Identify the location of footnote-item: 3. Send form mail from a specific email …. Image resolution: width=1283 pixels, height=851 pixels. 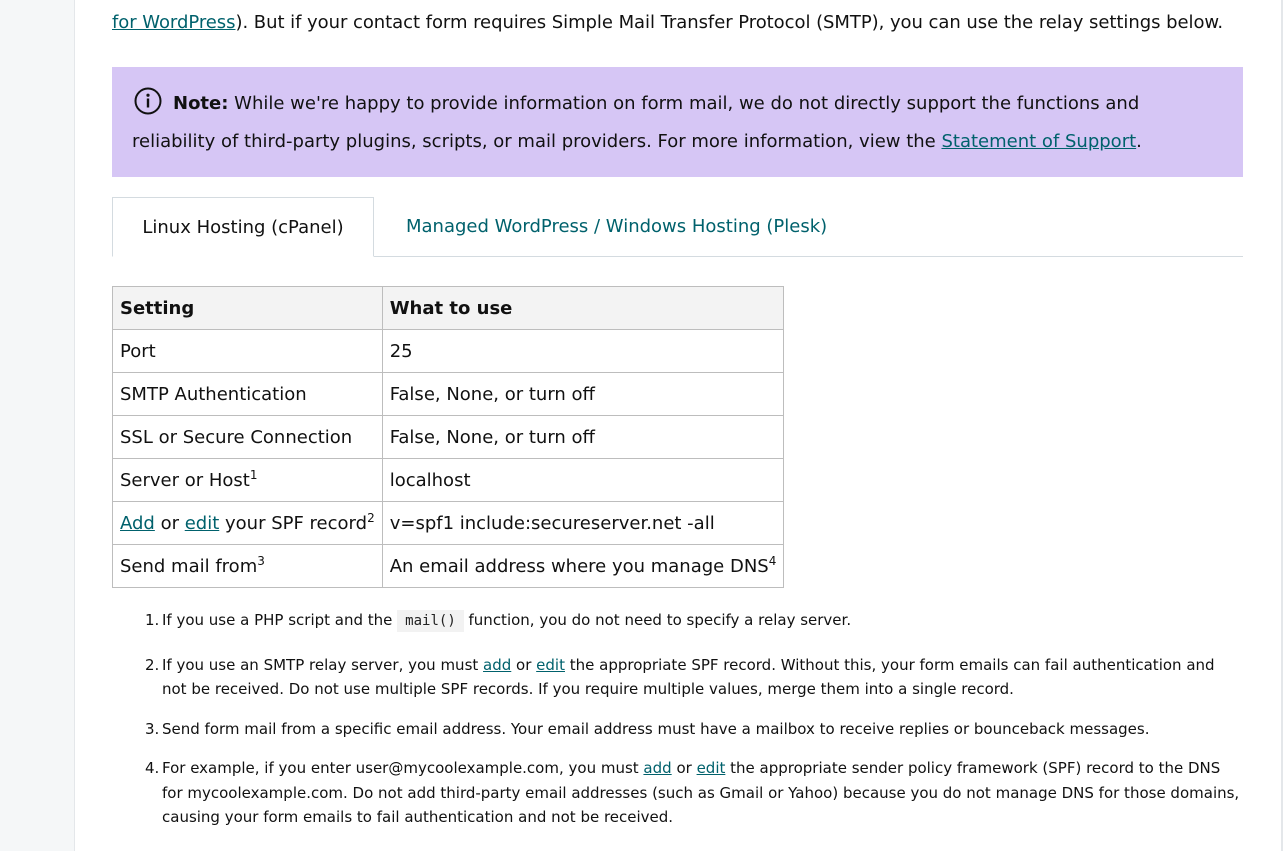
(694, 729).